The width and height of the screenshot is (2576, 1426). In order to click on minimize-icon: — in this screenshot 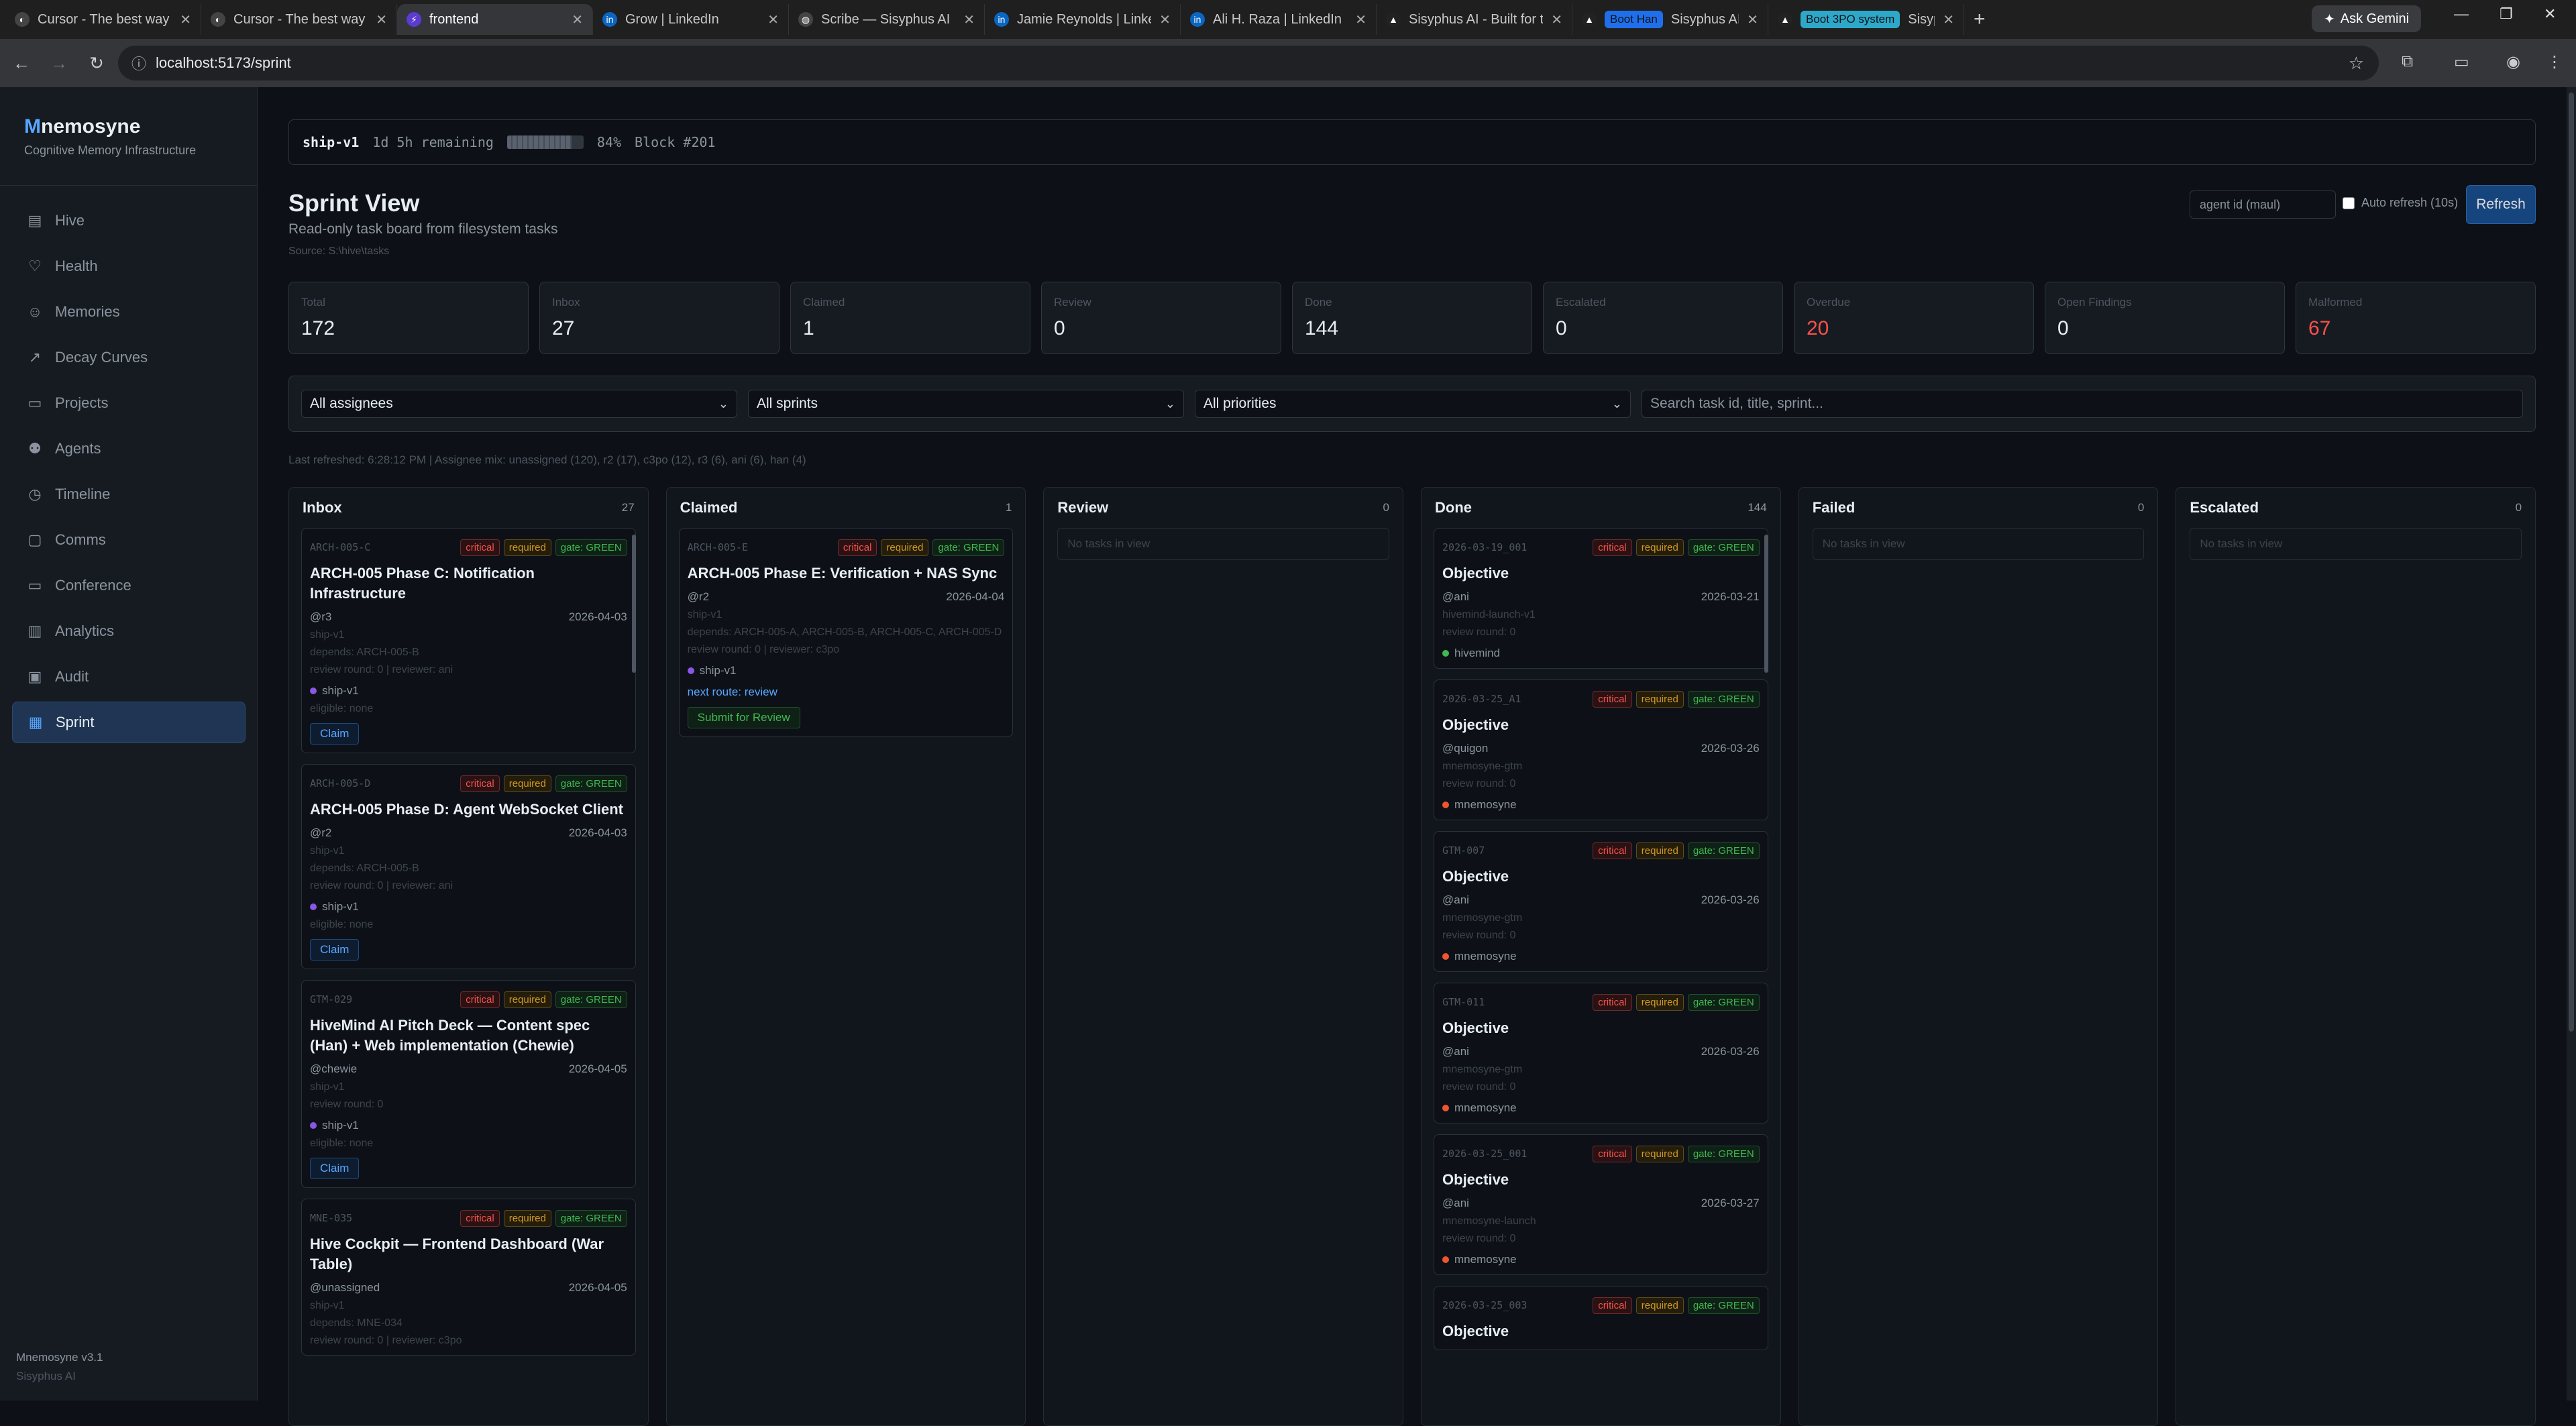, I will do `click(2461, 14)`.